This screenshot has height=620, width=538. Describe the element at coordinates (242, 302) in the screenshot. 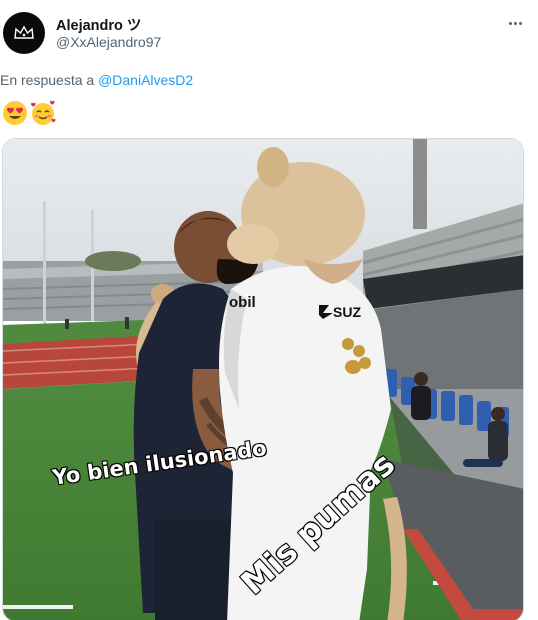

I see `sponsor-left: obil` at that location.